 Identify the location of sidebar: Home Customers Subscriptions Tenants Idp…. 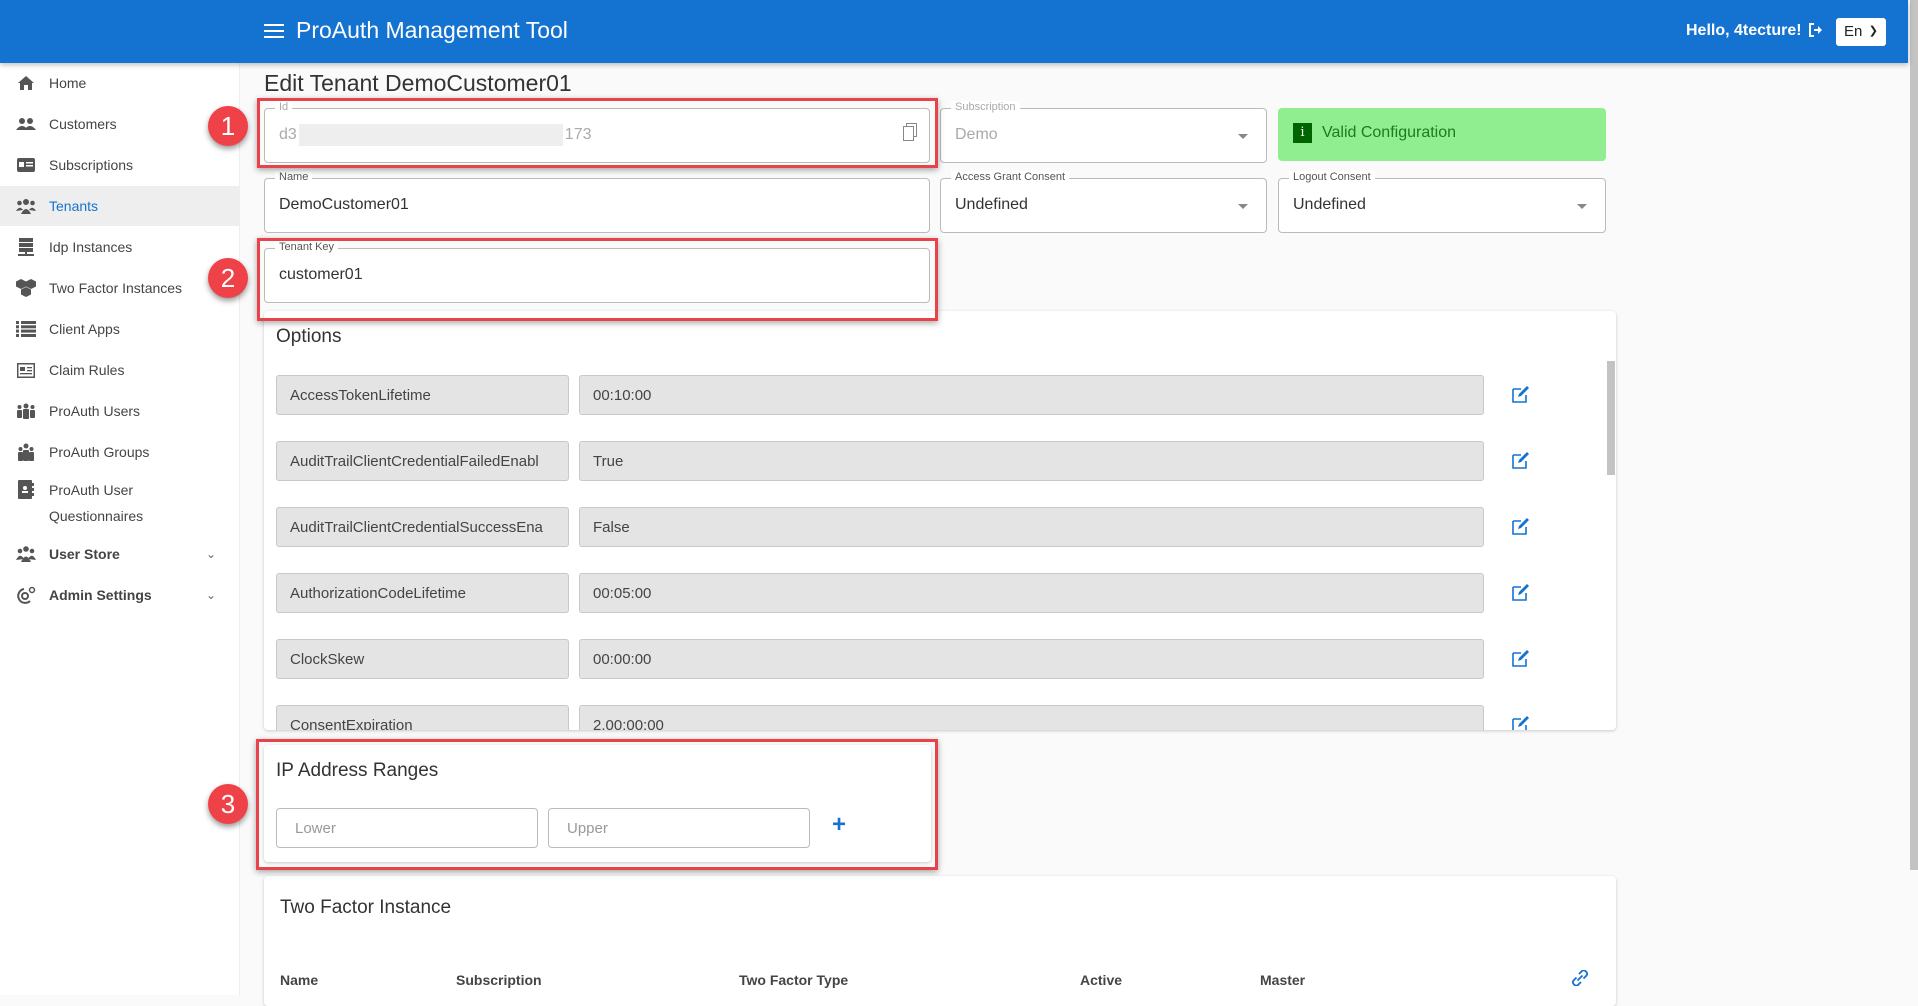
(120, 529).